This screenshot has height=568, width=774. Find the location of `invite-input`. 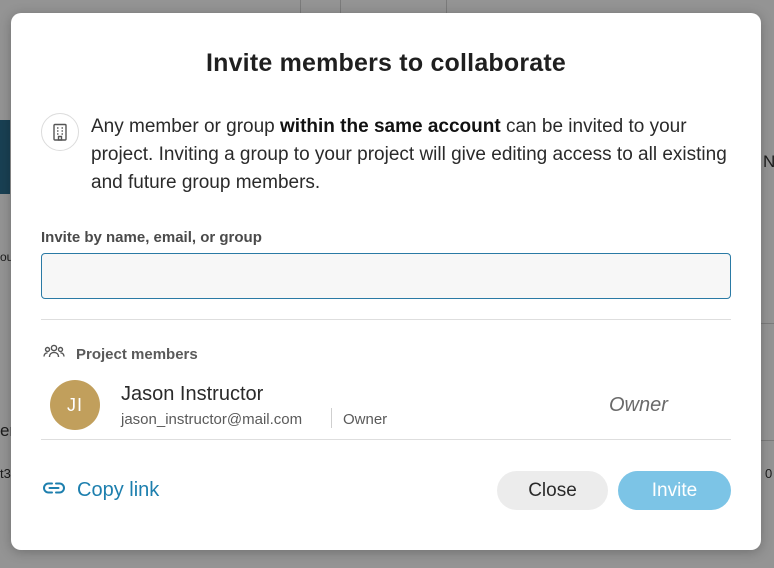

invite-input is located at coordinates (386, 276).